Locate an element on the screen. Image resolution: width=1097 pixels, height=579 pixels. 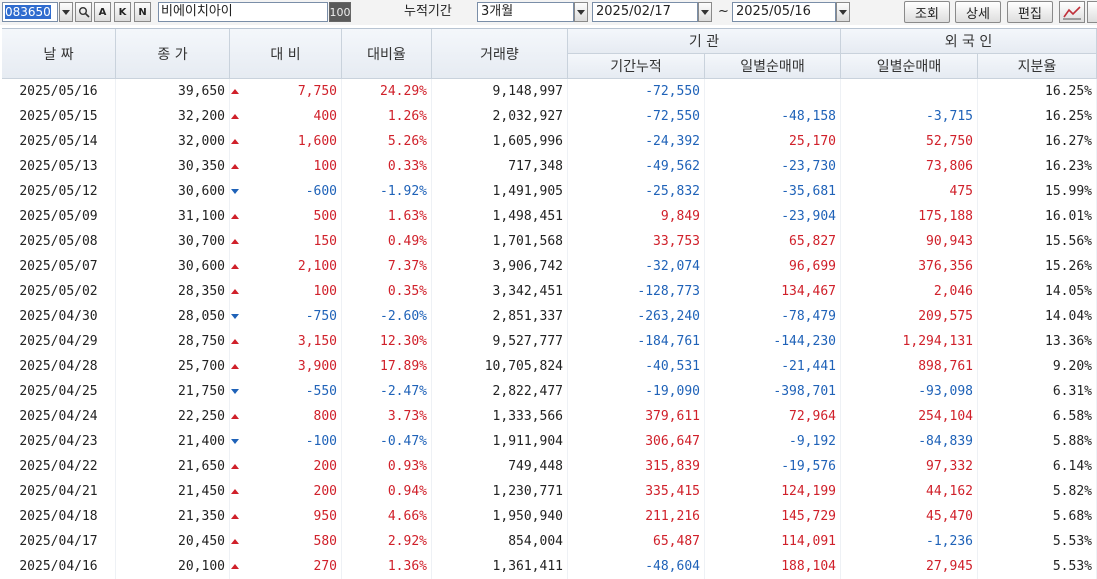
rate-cell: -0.47% is located at coordinates (387, 441).